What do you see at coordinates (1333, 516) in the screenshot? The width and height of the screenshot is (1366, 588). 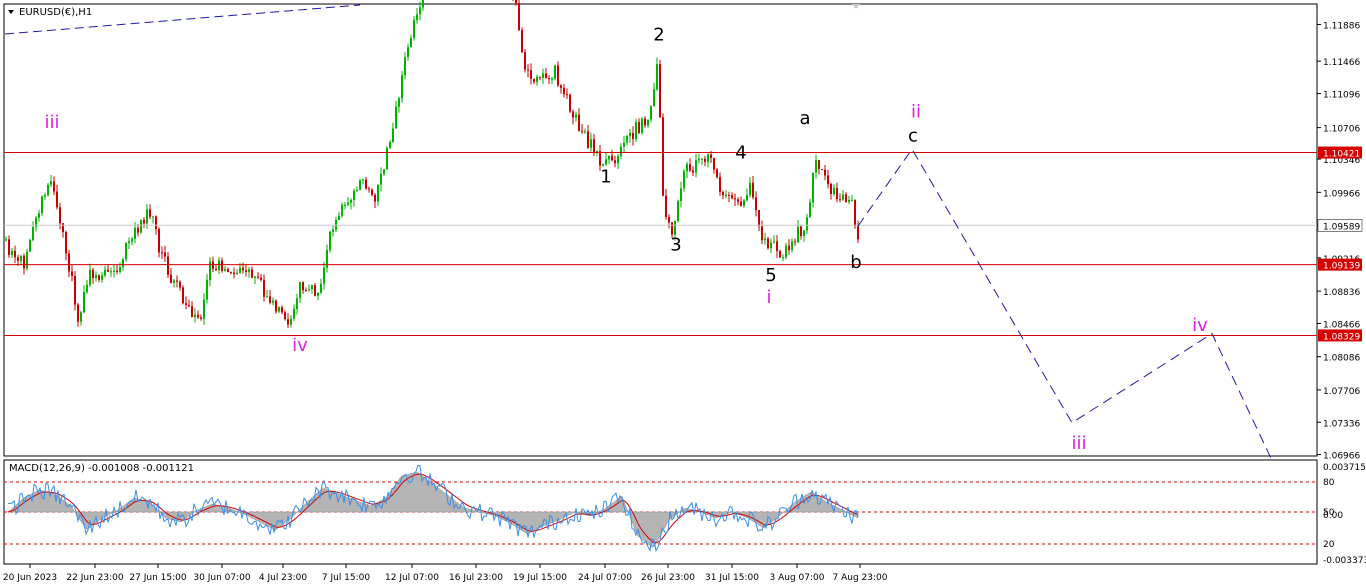 I see `macd-y-tick-label: 0.00` at bounding box center [1333, 516].